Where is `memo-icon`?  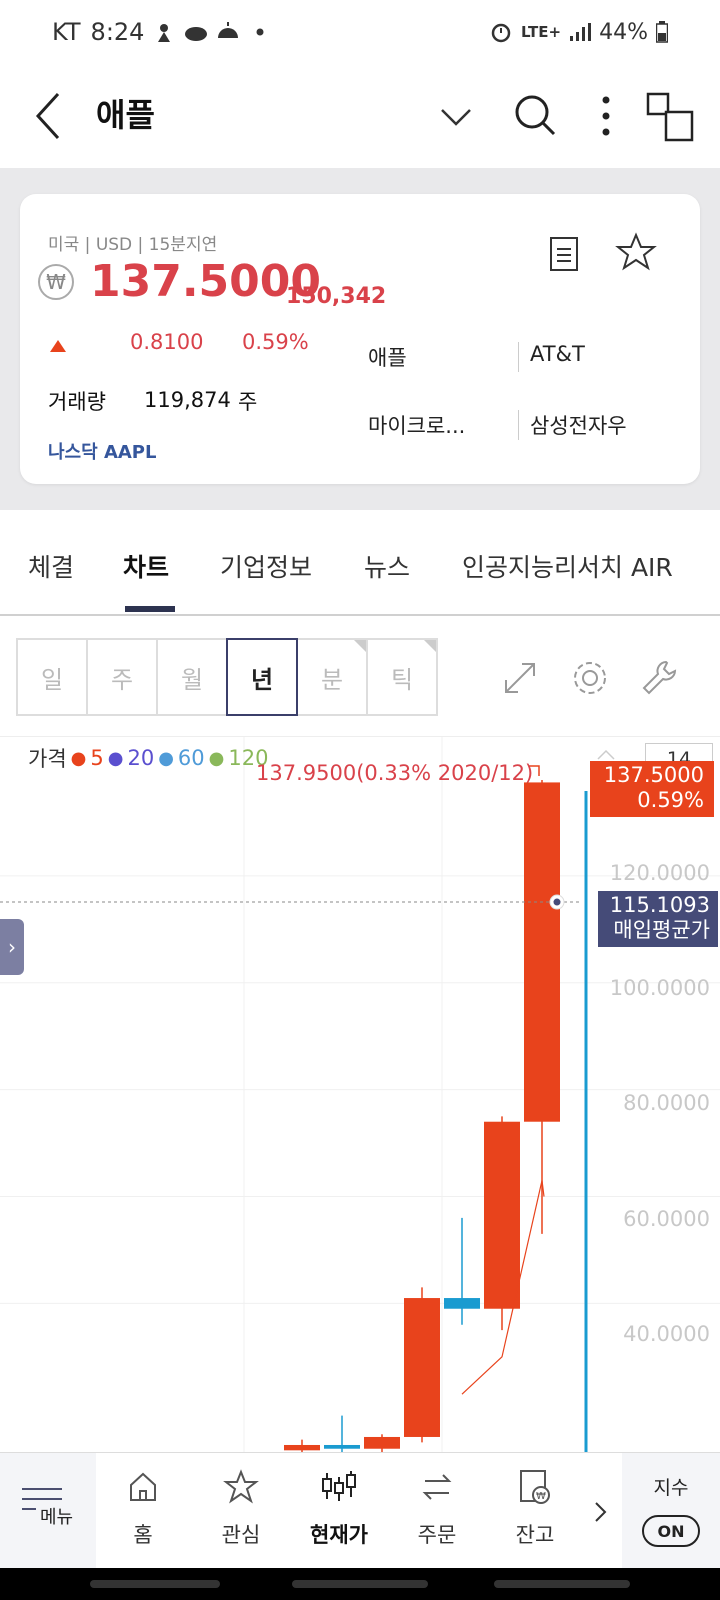
memo-icon is located at coordinates (564, 254).